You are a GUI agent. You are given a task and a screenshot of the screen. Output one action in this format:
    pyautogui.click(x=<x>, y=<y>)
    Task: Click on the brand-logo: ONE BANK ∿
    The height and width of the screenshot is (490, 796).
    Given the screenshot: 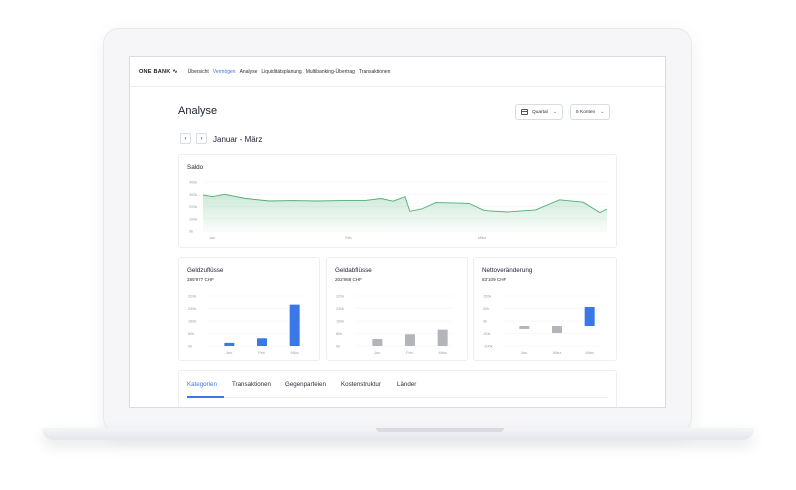 What is the action you would take?
    pyautogui.click(x=158, y=72)
    